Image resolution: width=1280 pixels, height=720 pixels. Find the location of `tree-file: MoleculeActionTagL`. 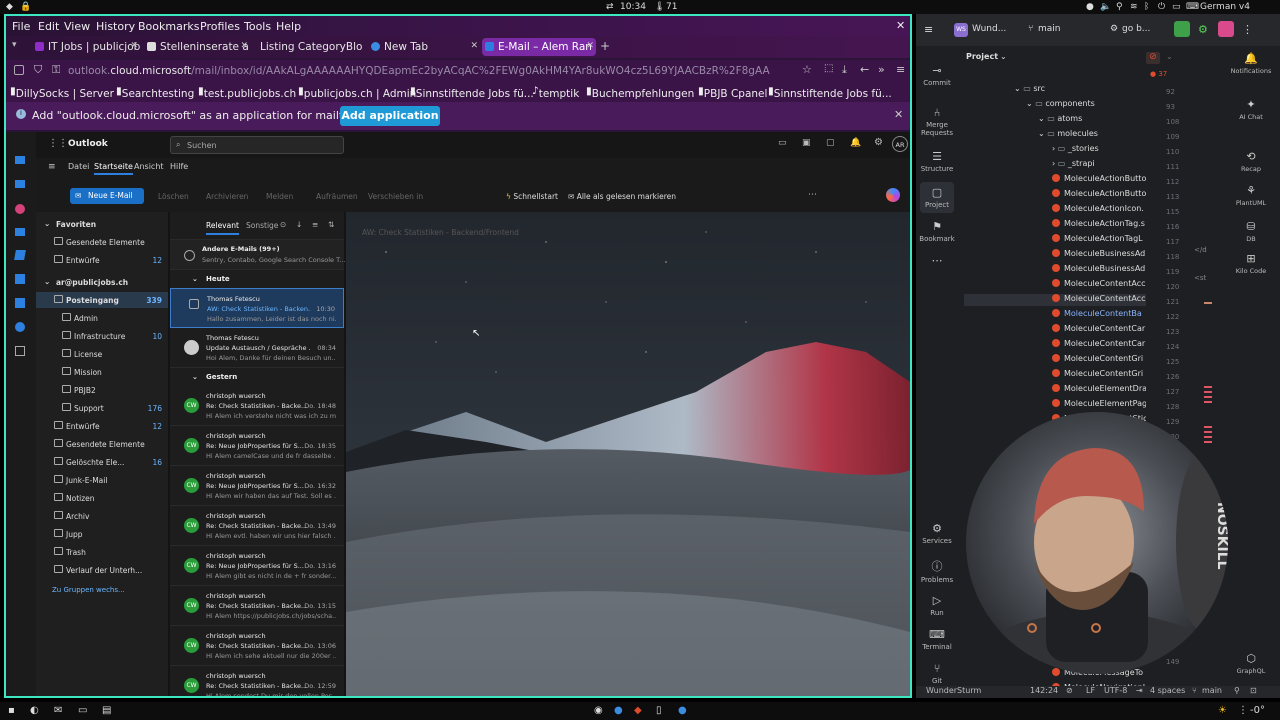

tree-file: MoleculeActionTagL is located at coordinates (1097, 238).